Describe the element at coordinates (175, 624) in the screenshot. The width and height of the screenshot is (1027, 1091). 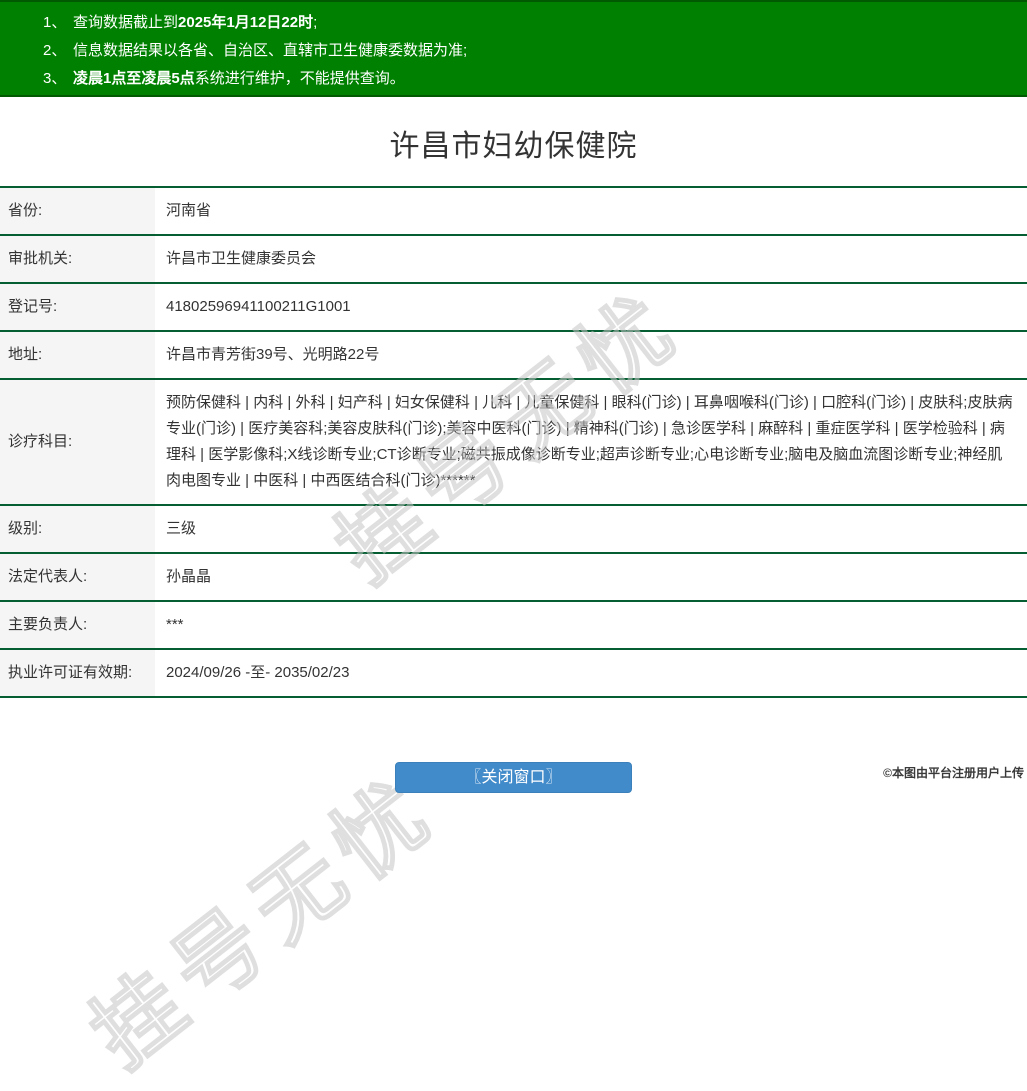
I see `field-value: ***` at that location.